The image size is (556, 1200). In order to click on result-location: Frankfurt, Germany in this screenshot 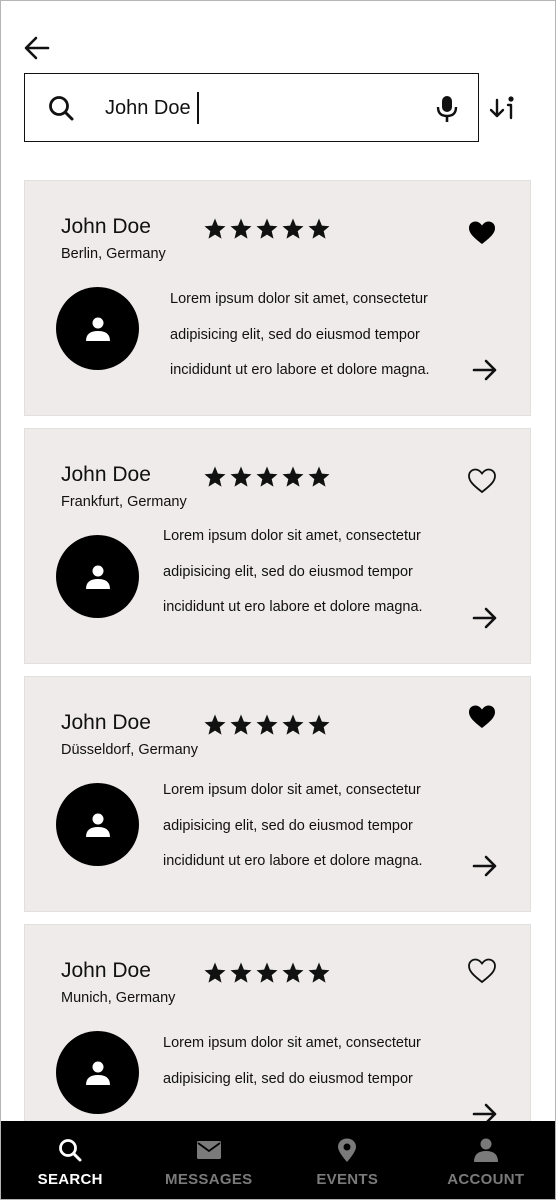, I will do `click(124, 502)`.